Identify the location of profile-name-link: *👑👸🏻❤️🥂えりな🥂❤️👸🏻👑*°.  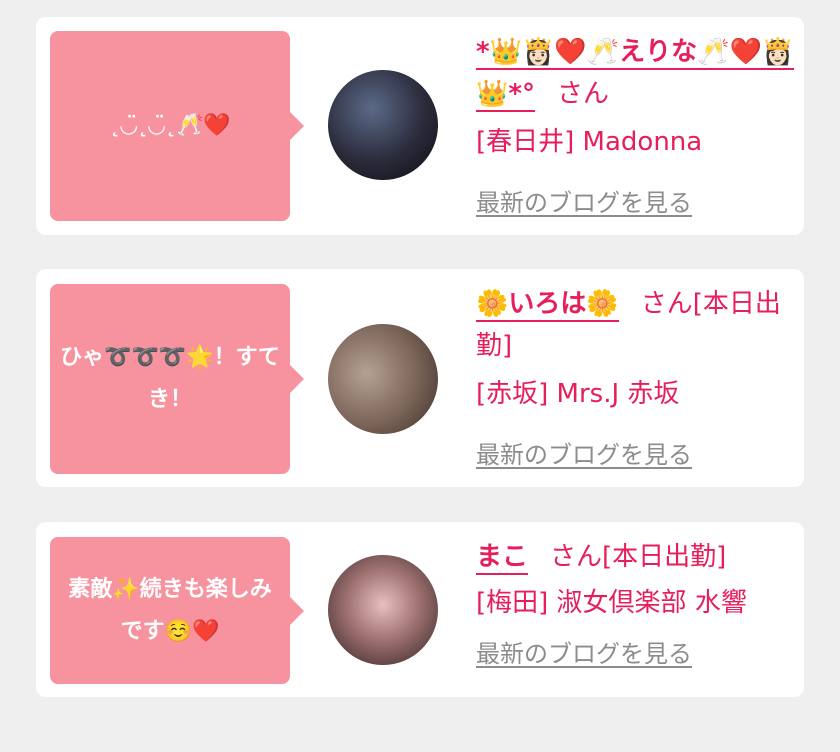
(635, 74).